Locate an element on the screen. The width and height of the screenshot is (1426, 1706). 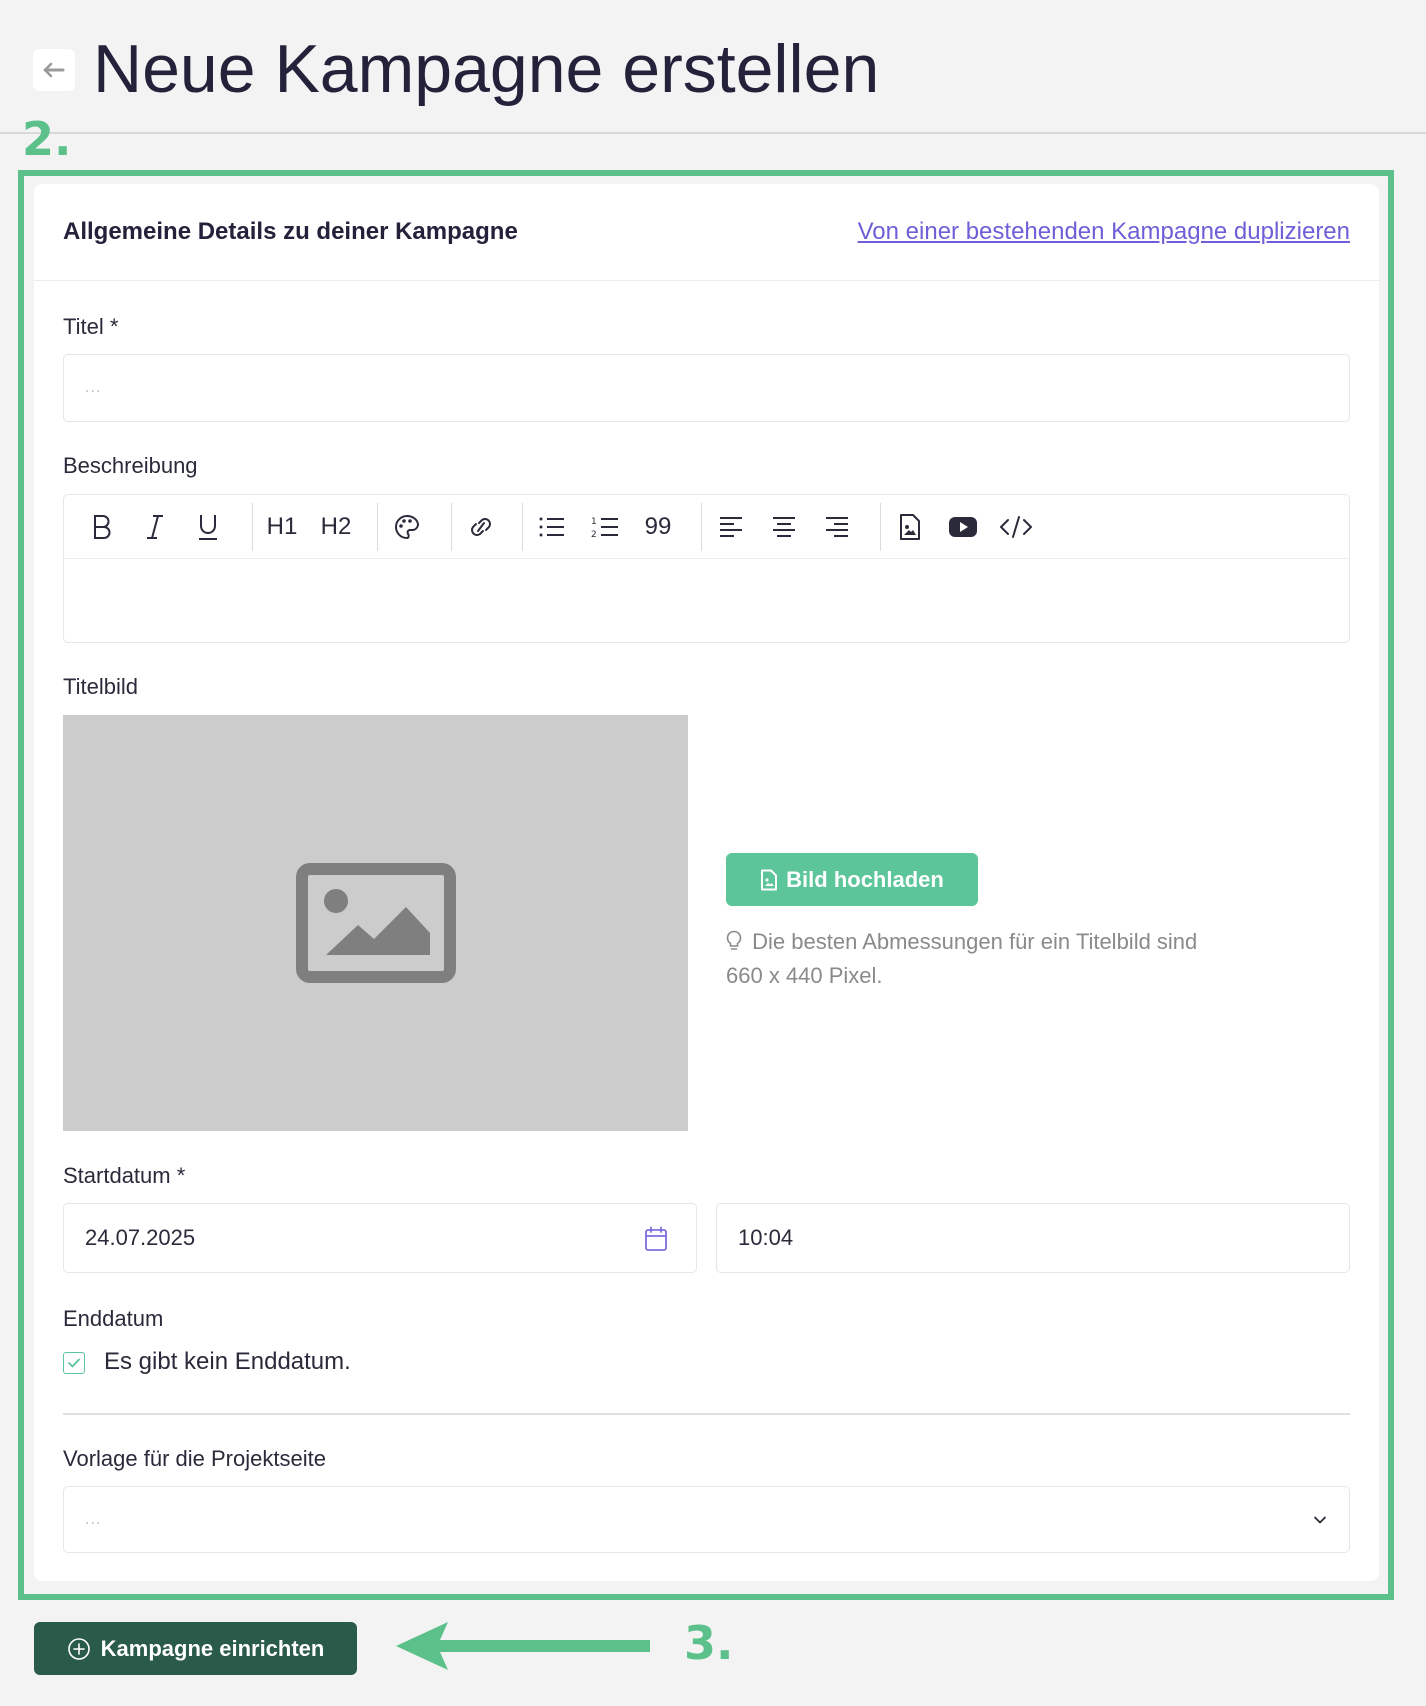
create-campaign-button: Kampagne einrichten is located at coordinates (195, 1648).